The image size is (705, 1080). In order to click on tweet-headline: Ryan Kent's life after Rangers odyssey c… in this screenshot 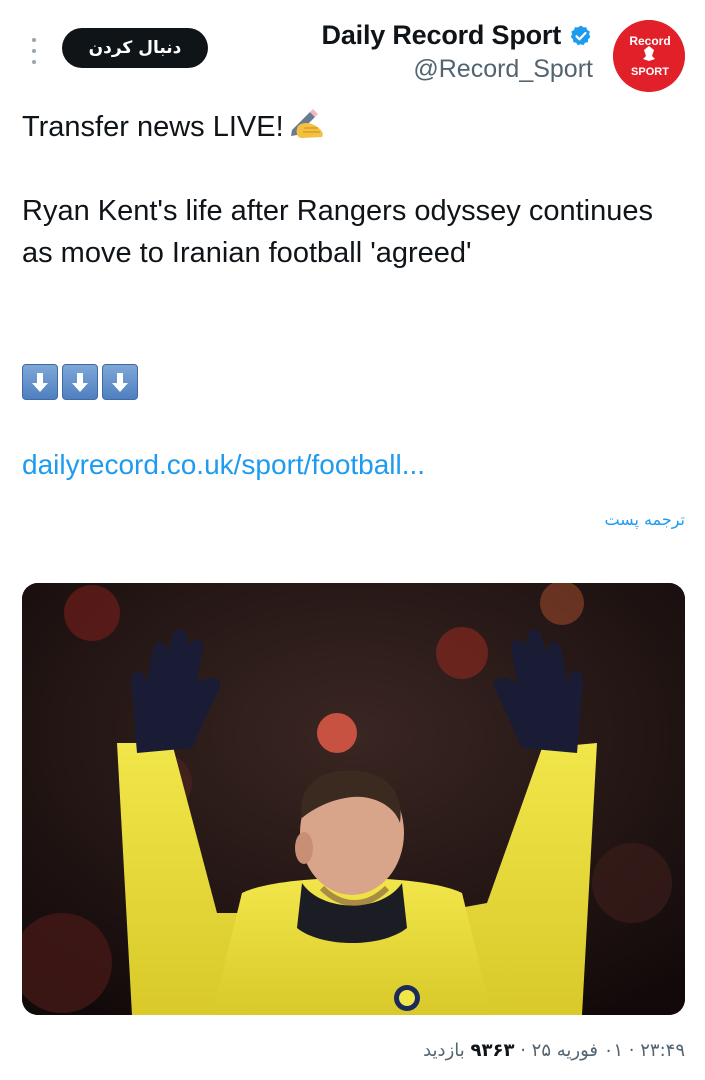, I will do `click(337, 232)`.